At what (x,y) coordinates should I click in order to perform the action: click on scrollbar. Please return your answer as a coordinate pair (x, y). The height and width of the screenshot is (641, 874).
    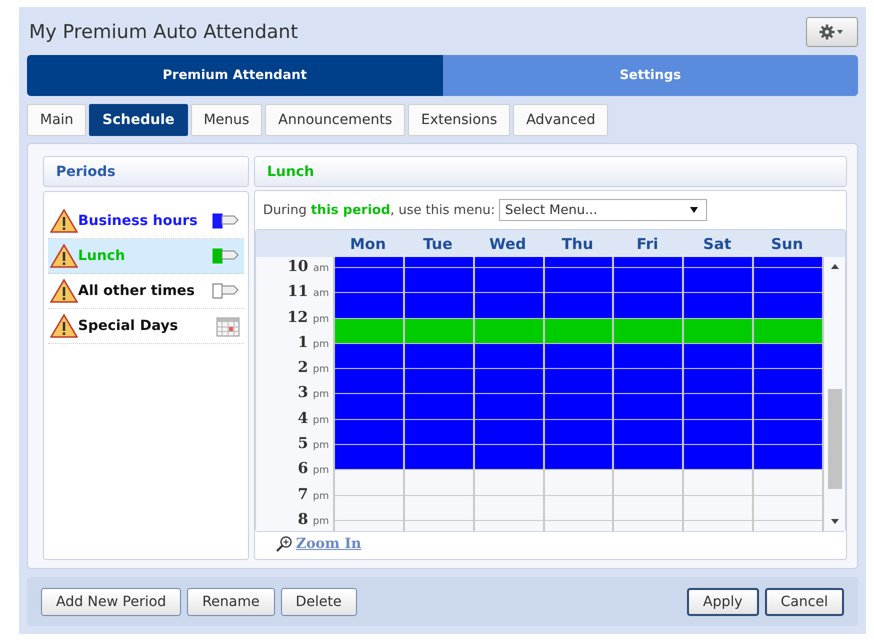
    Looking at the image, I should click on (833, 394).